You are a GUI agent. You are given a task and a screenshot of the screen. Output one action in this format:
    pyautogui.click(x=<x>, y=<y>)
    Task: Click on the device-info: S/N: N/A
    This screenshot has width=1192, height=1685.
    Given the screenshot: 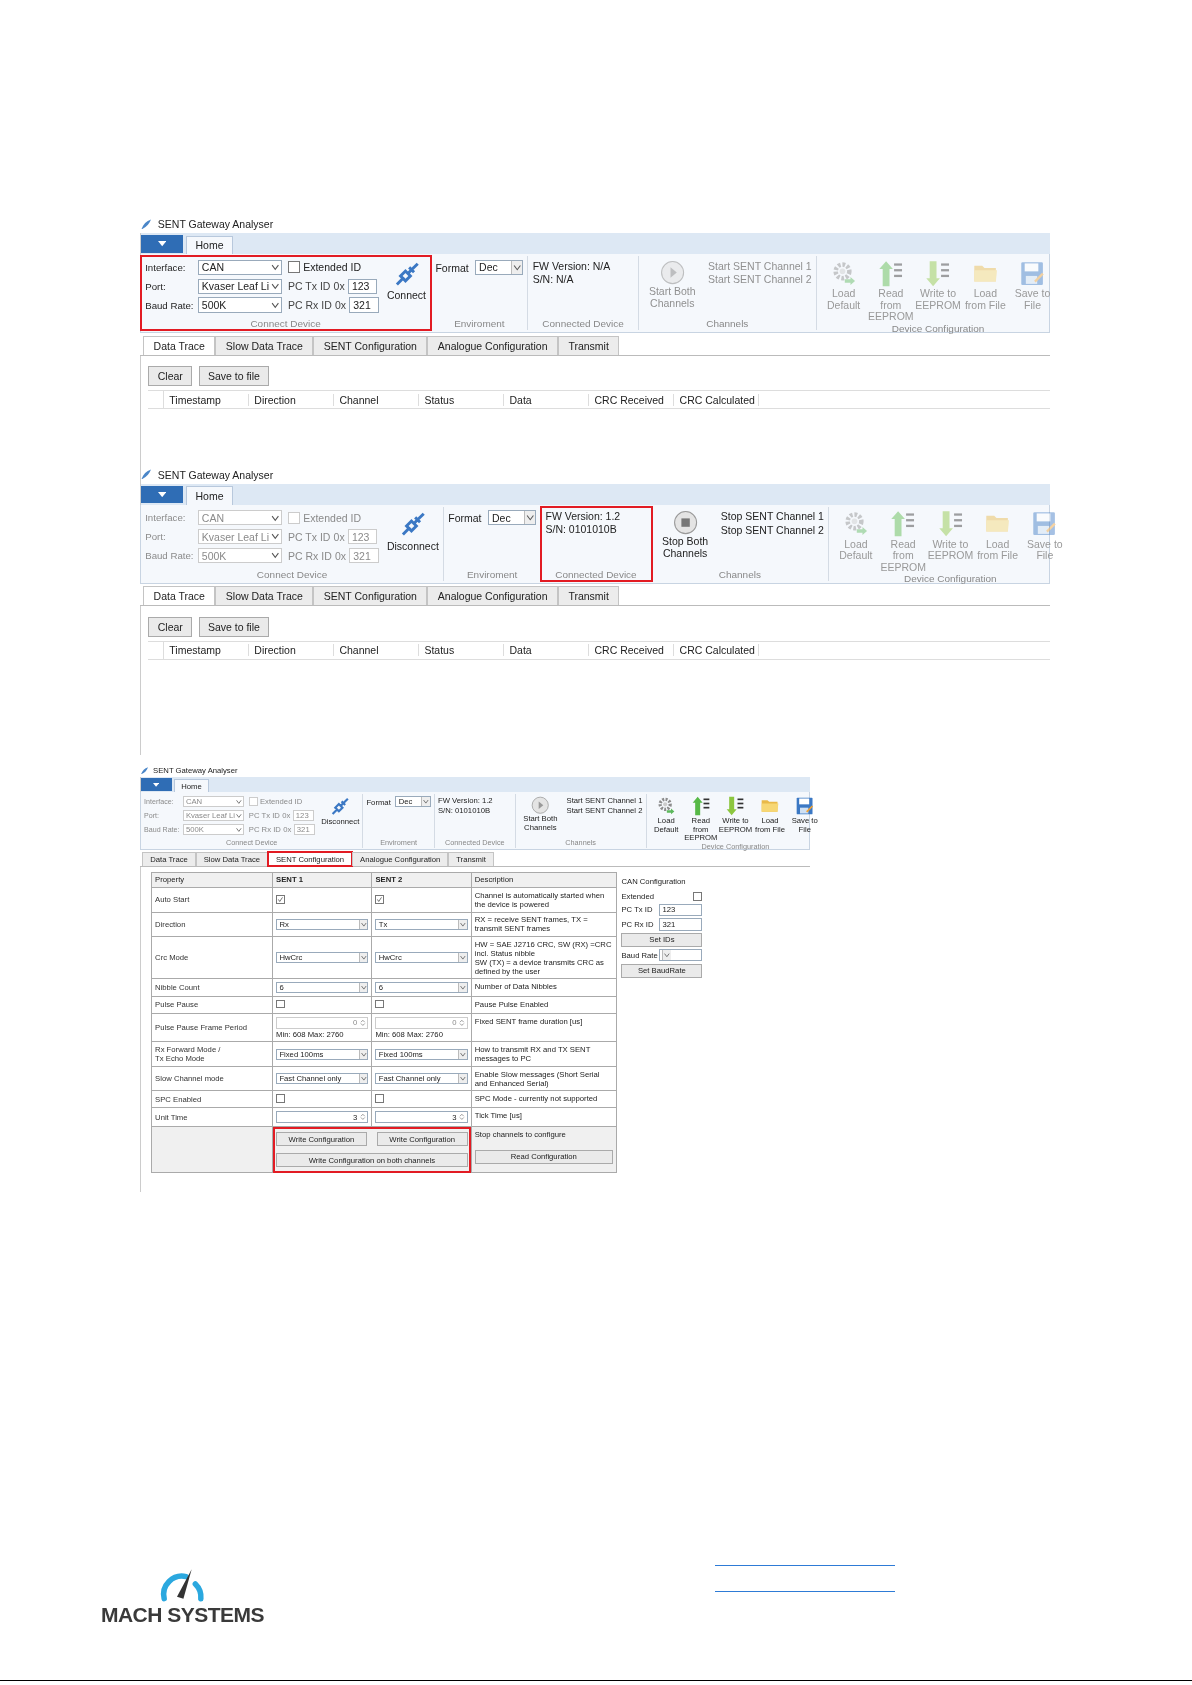 What is the action you would take?
    pyautogui.click(x=553, y=278)
    